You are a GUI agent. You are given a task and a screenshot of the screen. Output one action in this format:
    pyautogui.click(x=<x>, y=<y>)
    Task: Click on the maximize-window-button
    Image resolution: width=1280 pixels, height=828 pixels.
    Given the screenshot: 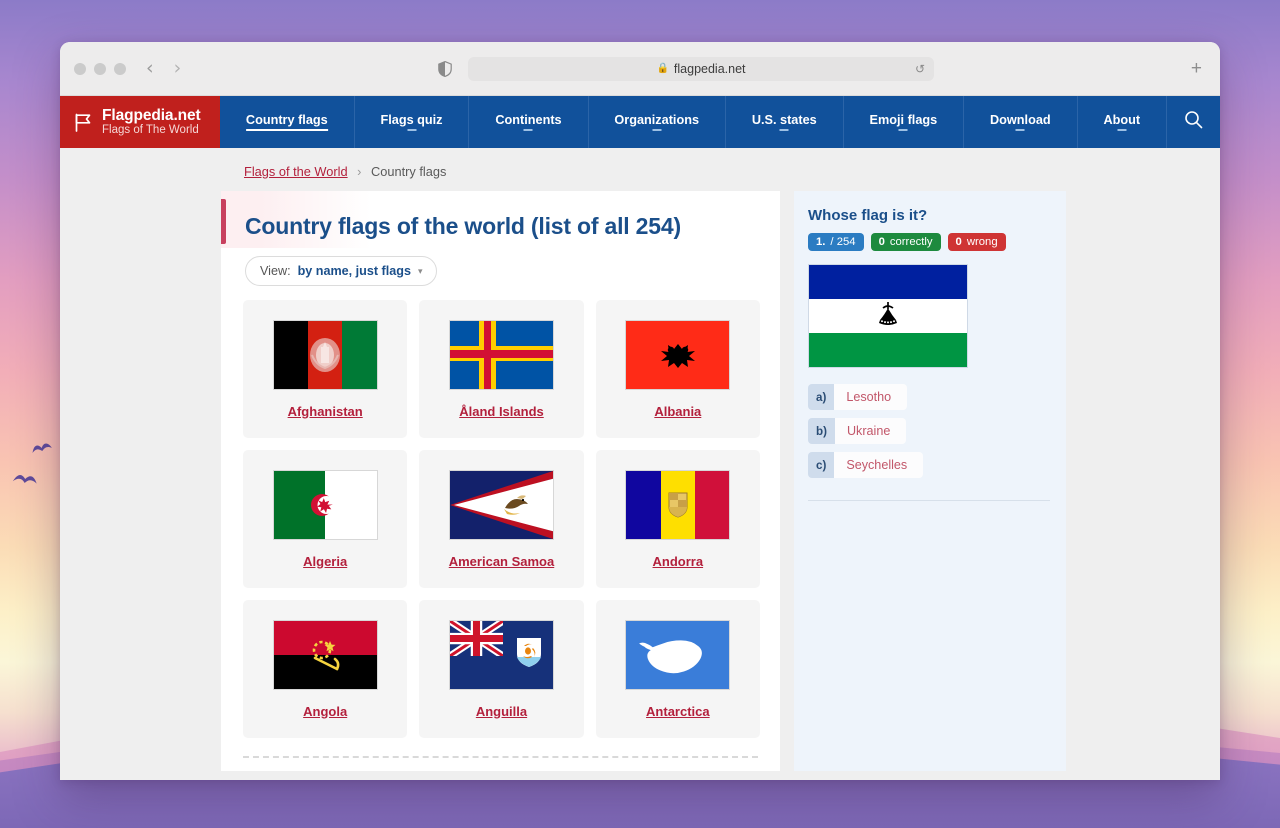 What is the action you would take?
    pyautogui.click(x=120, y=68)
    